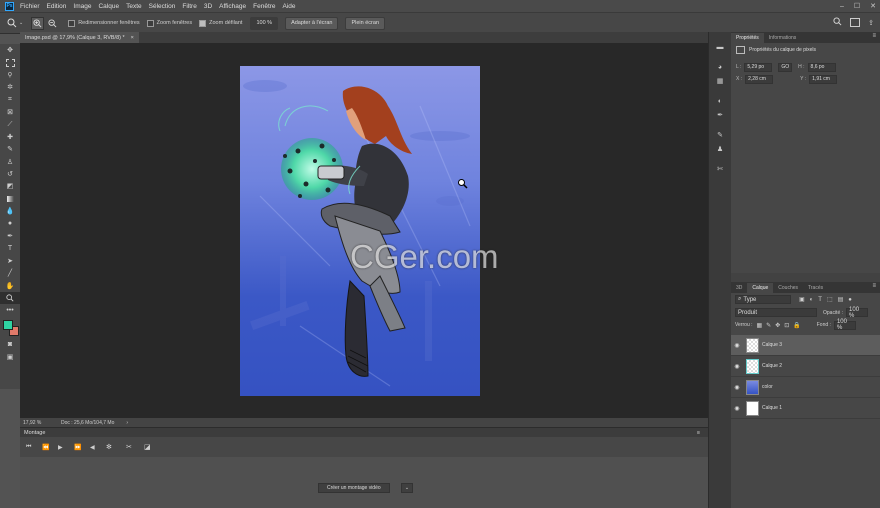 The height and width of the screenshot is (508, 880). I want to click on healing-brush-tool-icon: ✚, so click(10, 137).